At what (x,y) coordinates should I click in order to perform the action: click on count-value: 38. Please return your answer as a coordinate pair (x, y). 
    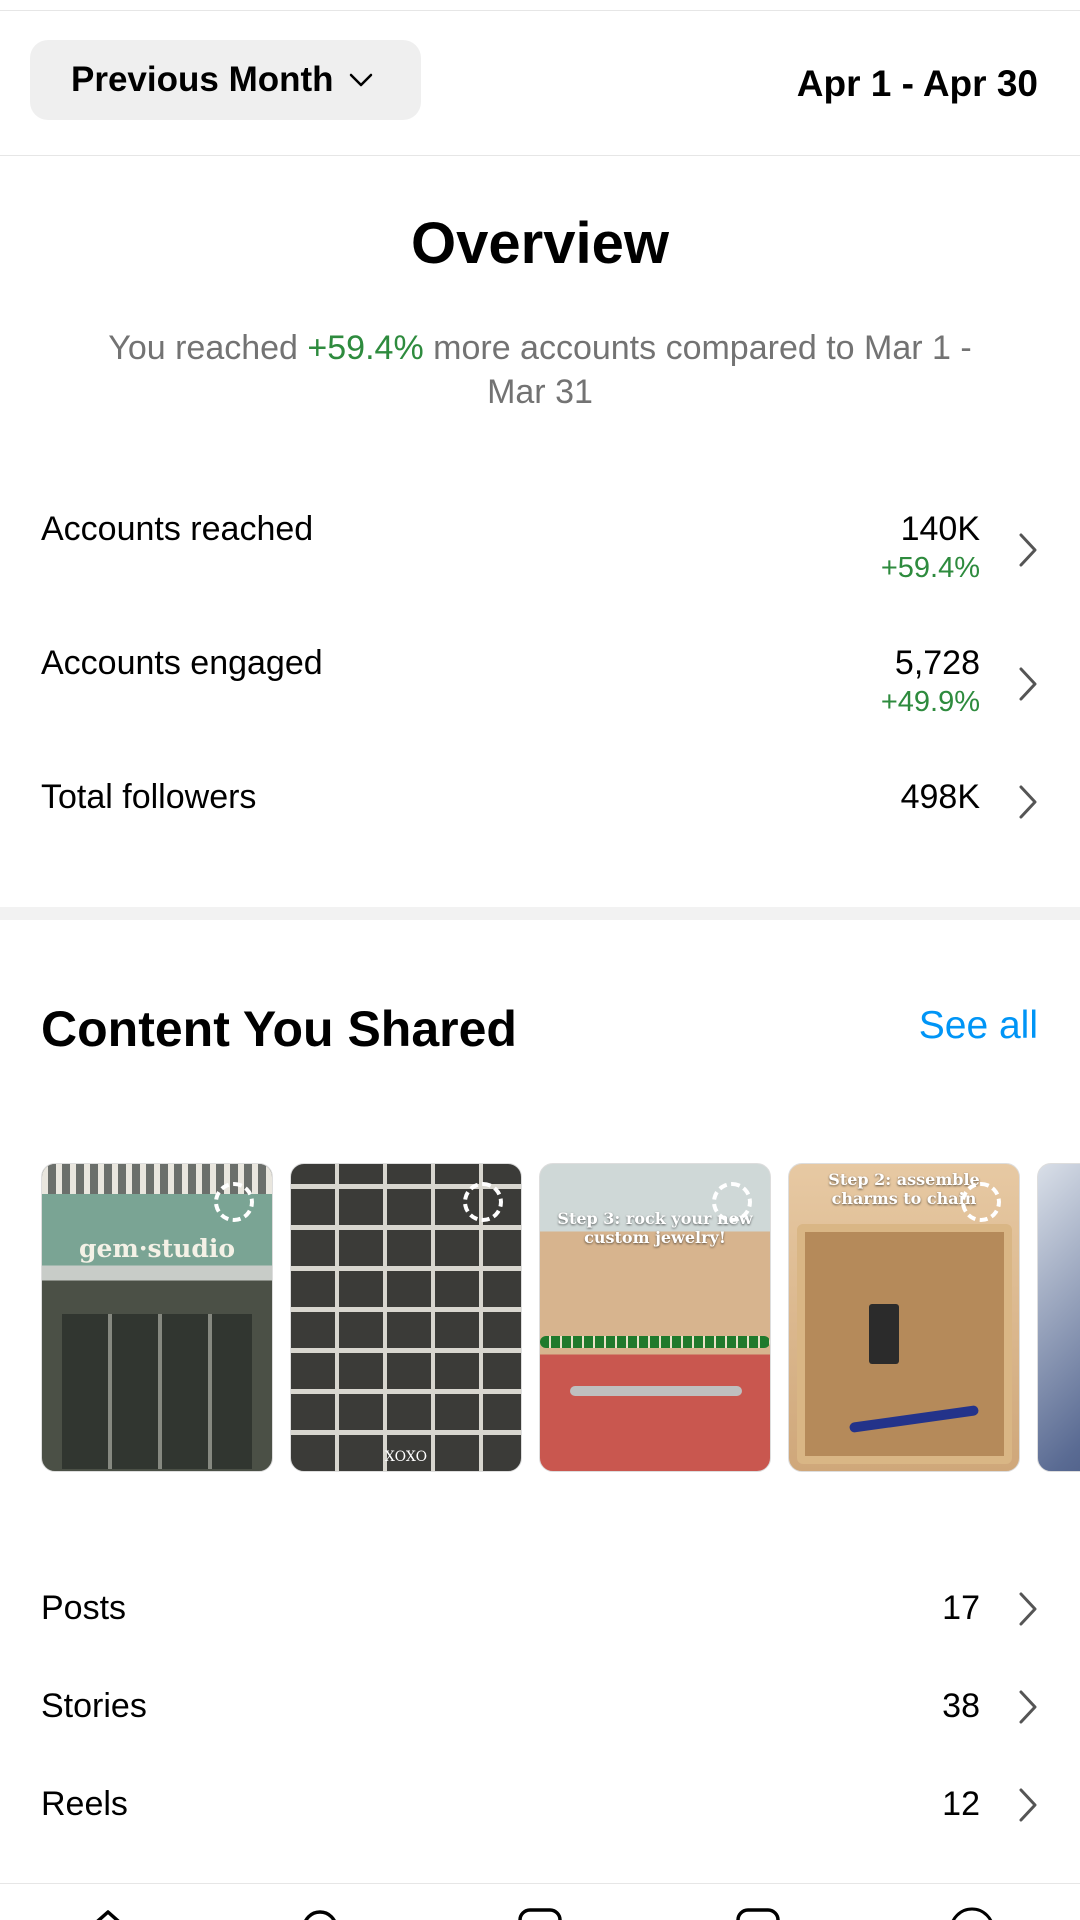
    Looking at the image, I should click on (961, 1706).